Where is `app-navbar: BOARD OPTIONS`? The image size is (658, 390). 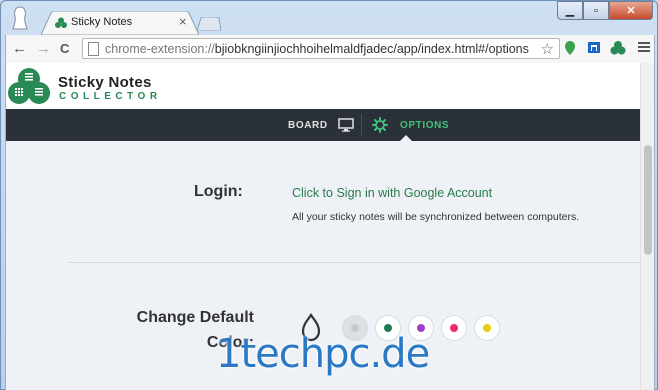 app-navbar: BOARD OPTIONS is located at coordinates (324, 125).